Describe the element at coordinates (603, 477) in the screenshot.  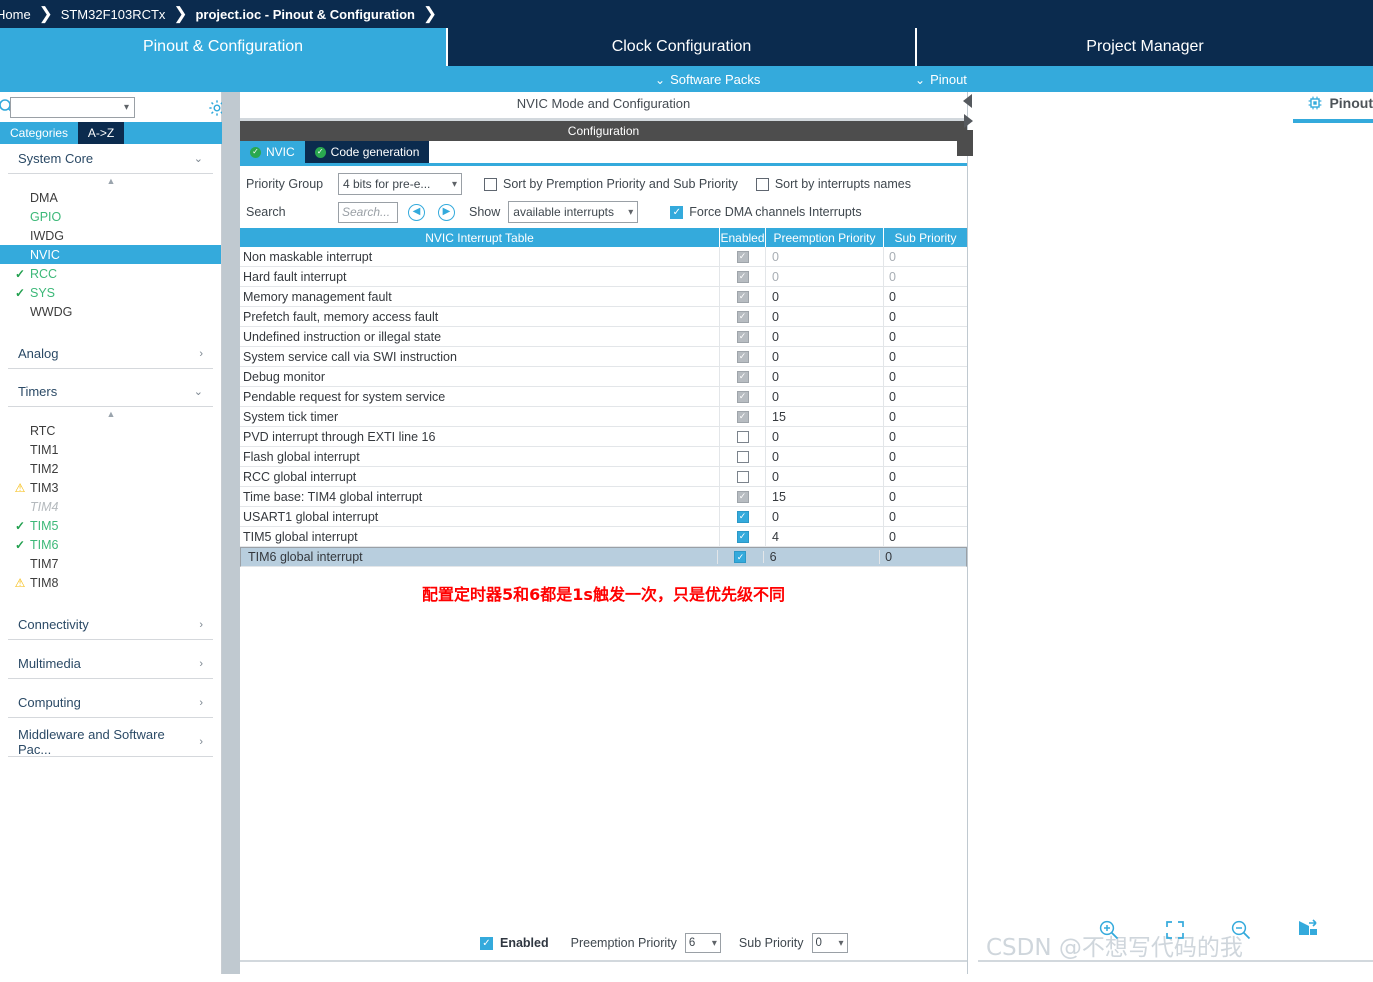
I see `table-row: RCC global interrupt 0 0` at that location.